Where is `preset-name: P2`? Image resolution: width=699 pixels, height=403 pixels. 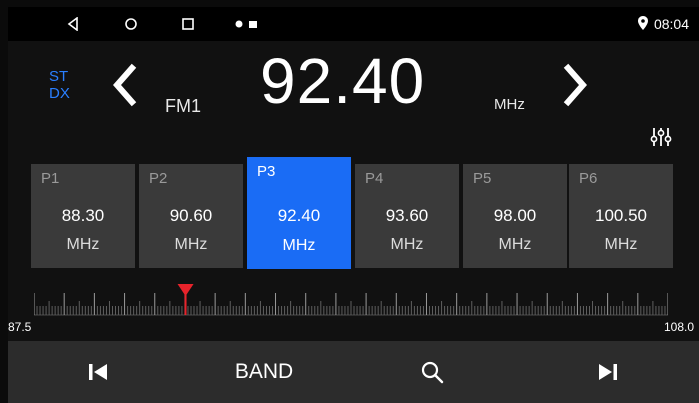
preset-name: P2 is located at coordinates (158, 178).